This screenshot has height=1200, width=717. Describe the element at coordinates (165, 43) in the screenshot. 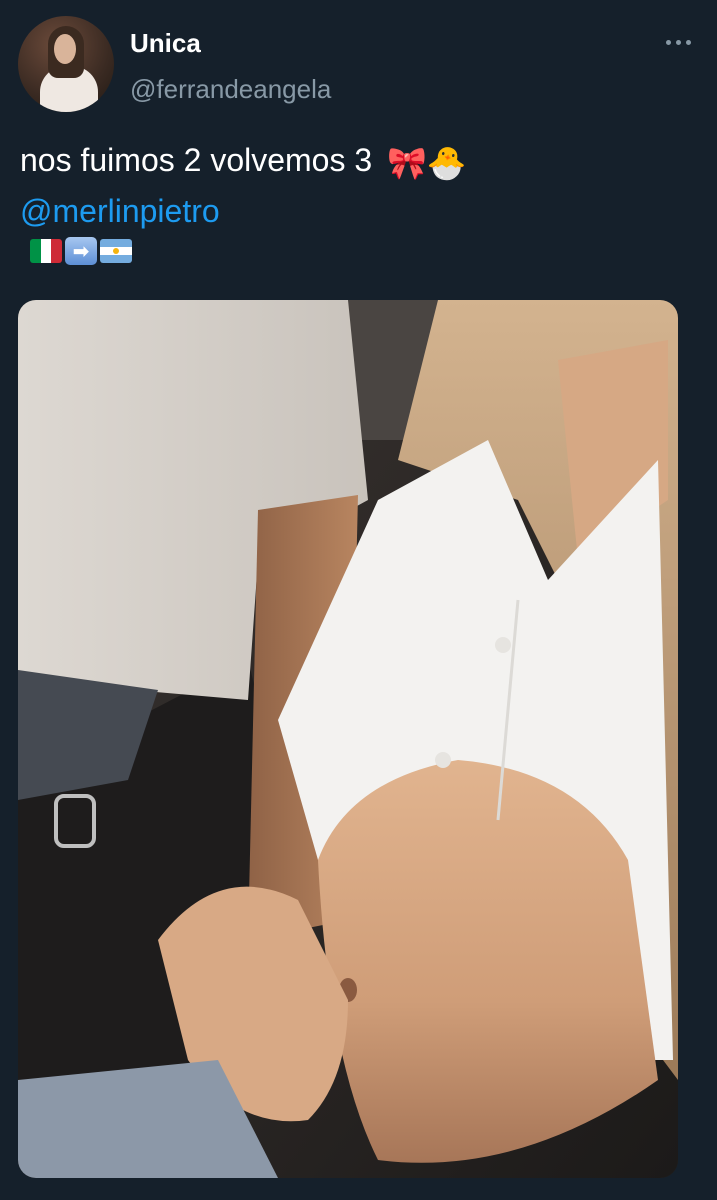

I see `display-name: Unica` at that location.